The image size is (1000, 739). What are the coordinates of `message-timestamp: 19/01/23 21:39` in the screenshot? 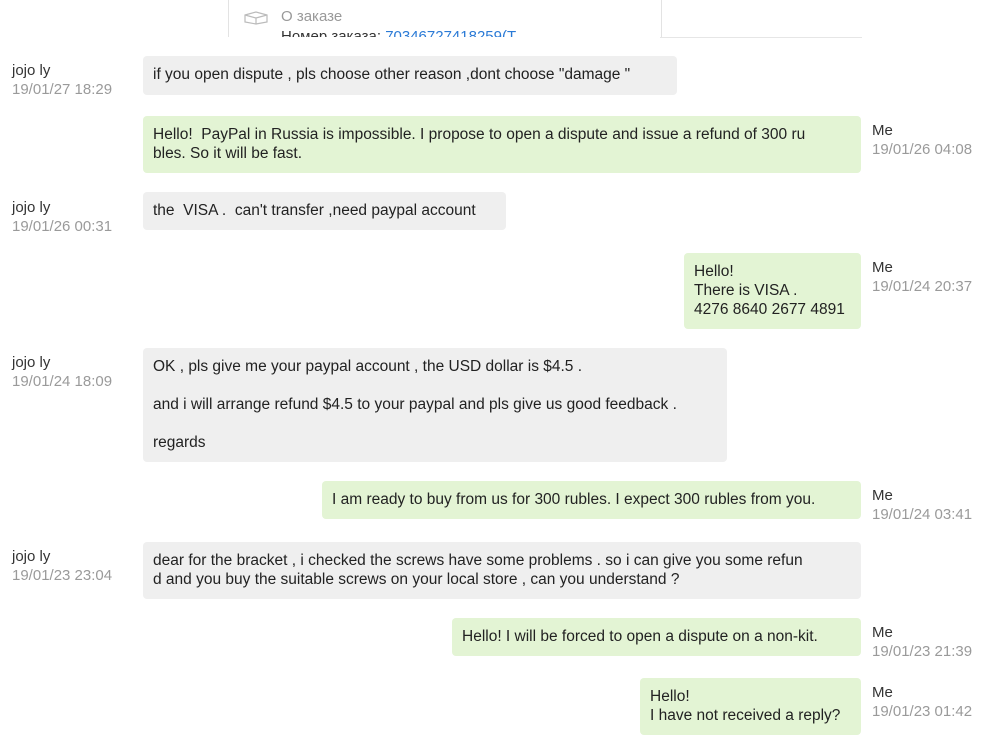 It's located at (922, 651).